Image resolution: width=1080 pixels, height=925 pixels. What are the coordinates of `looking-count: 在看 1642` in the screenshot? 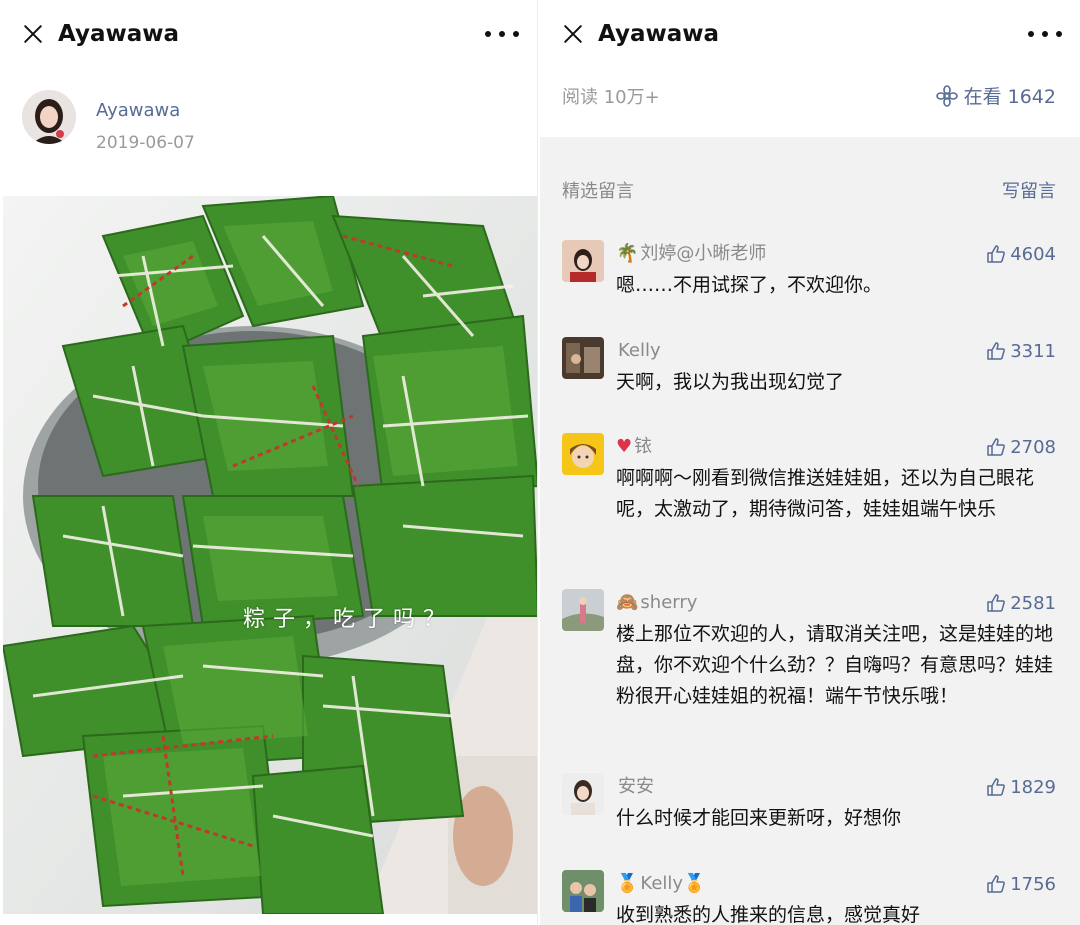 It's located at (1009, 97).